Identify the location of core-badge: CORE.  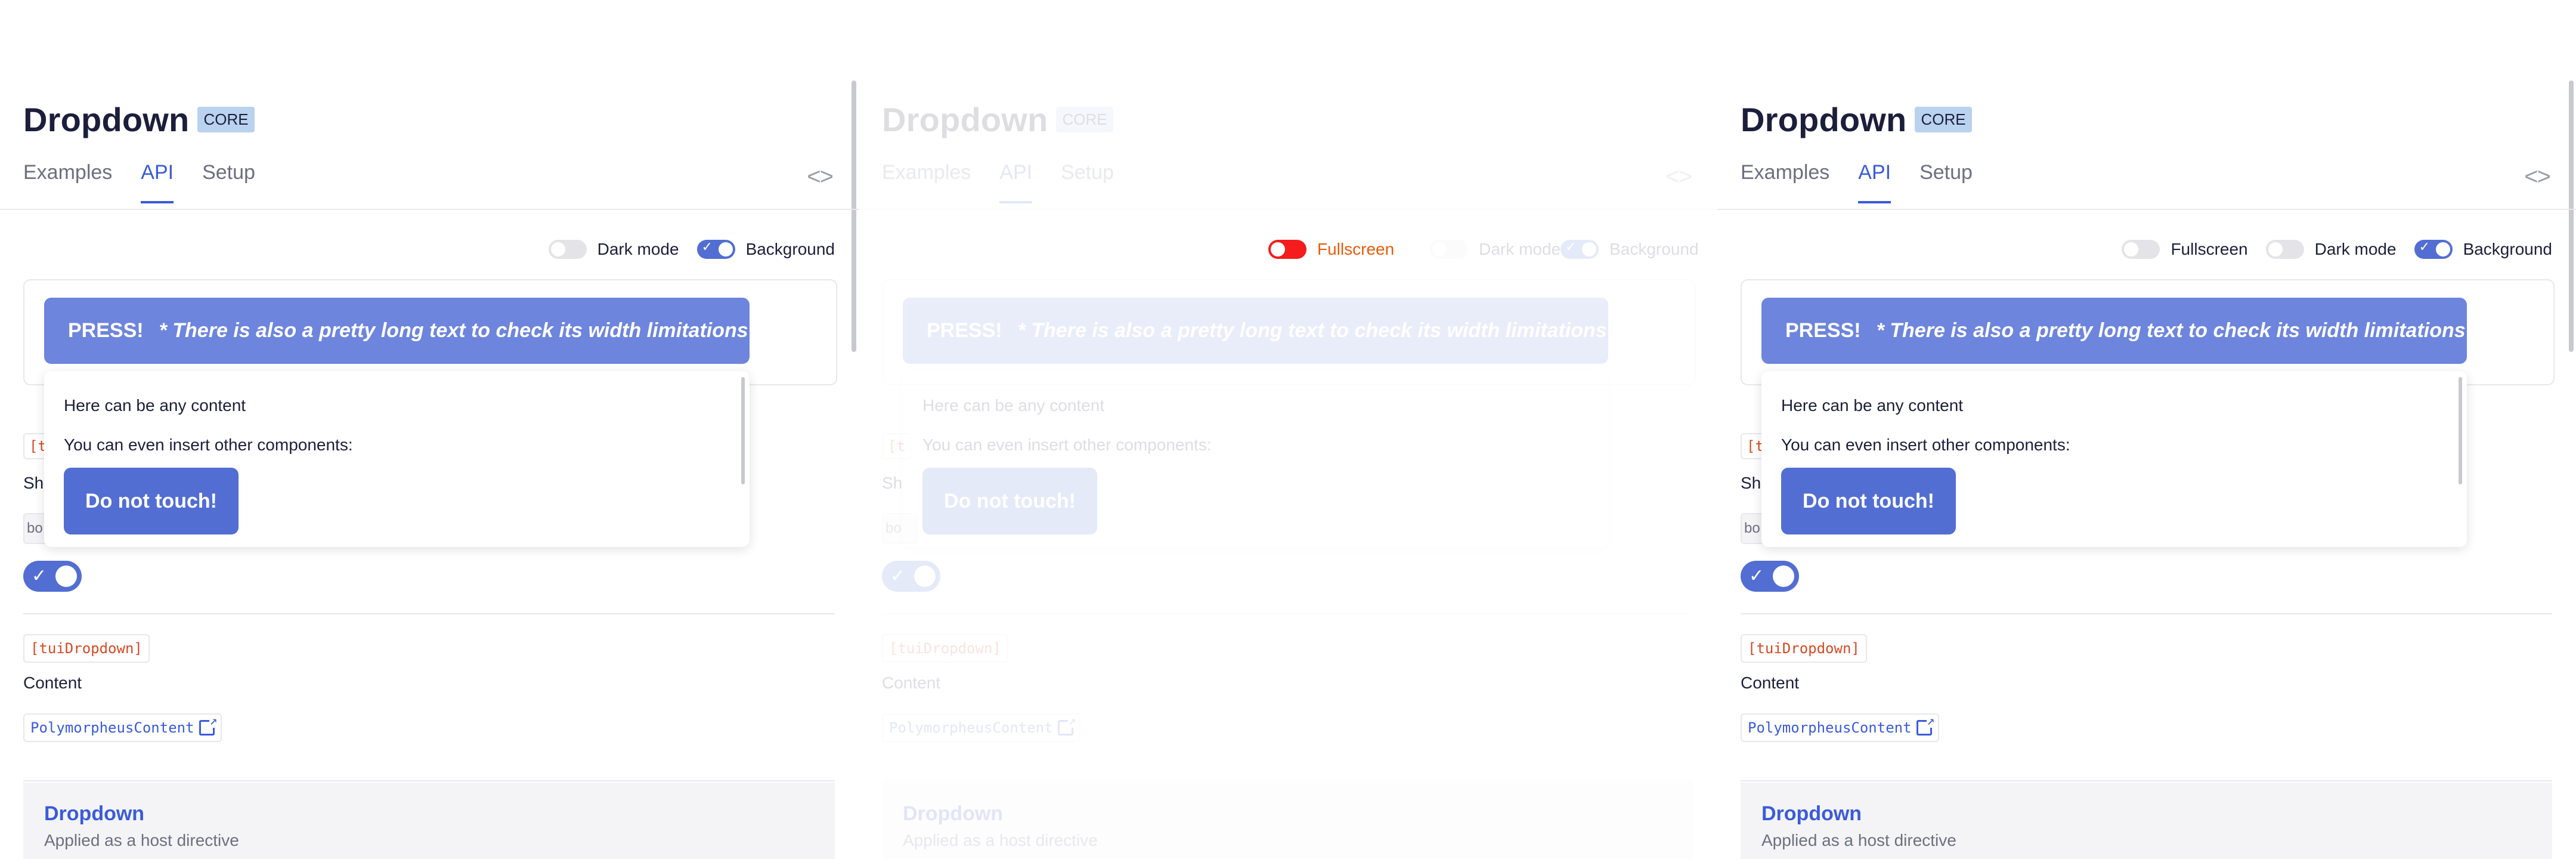
(226, 120).